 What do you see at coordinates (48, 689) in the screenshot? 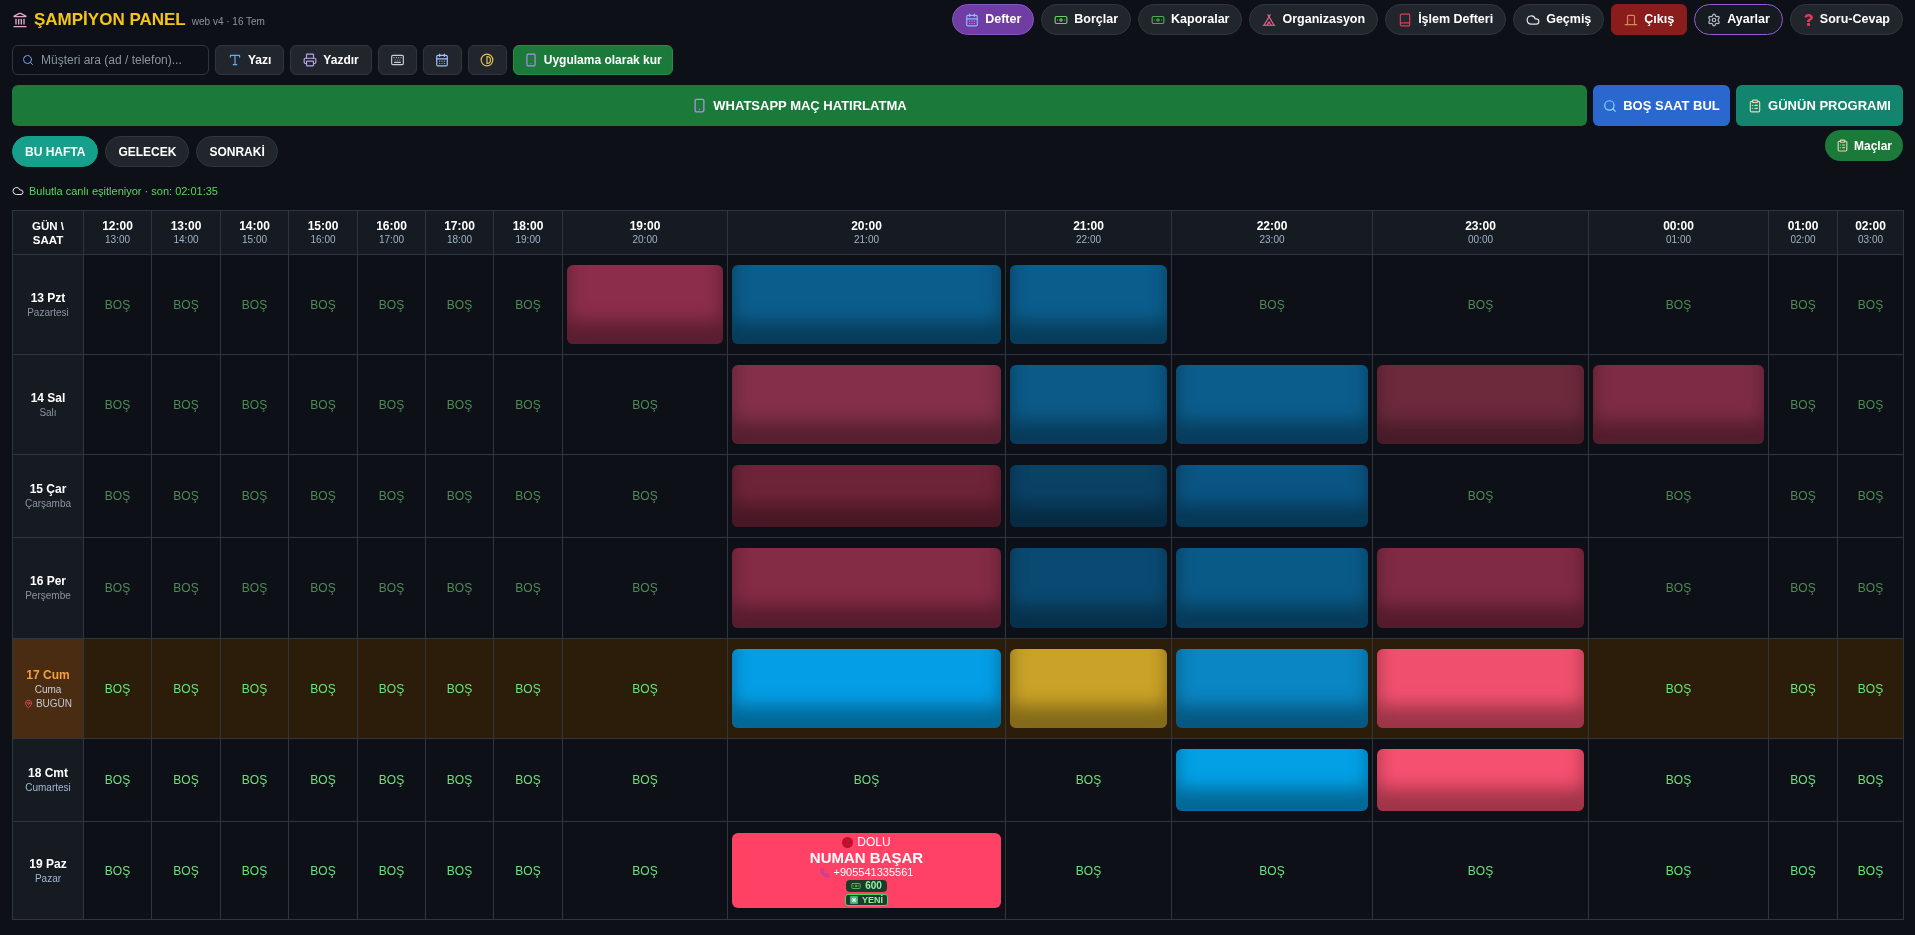
I see `day-name: Cuma` at bounding box center [48, 689].